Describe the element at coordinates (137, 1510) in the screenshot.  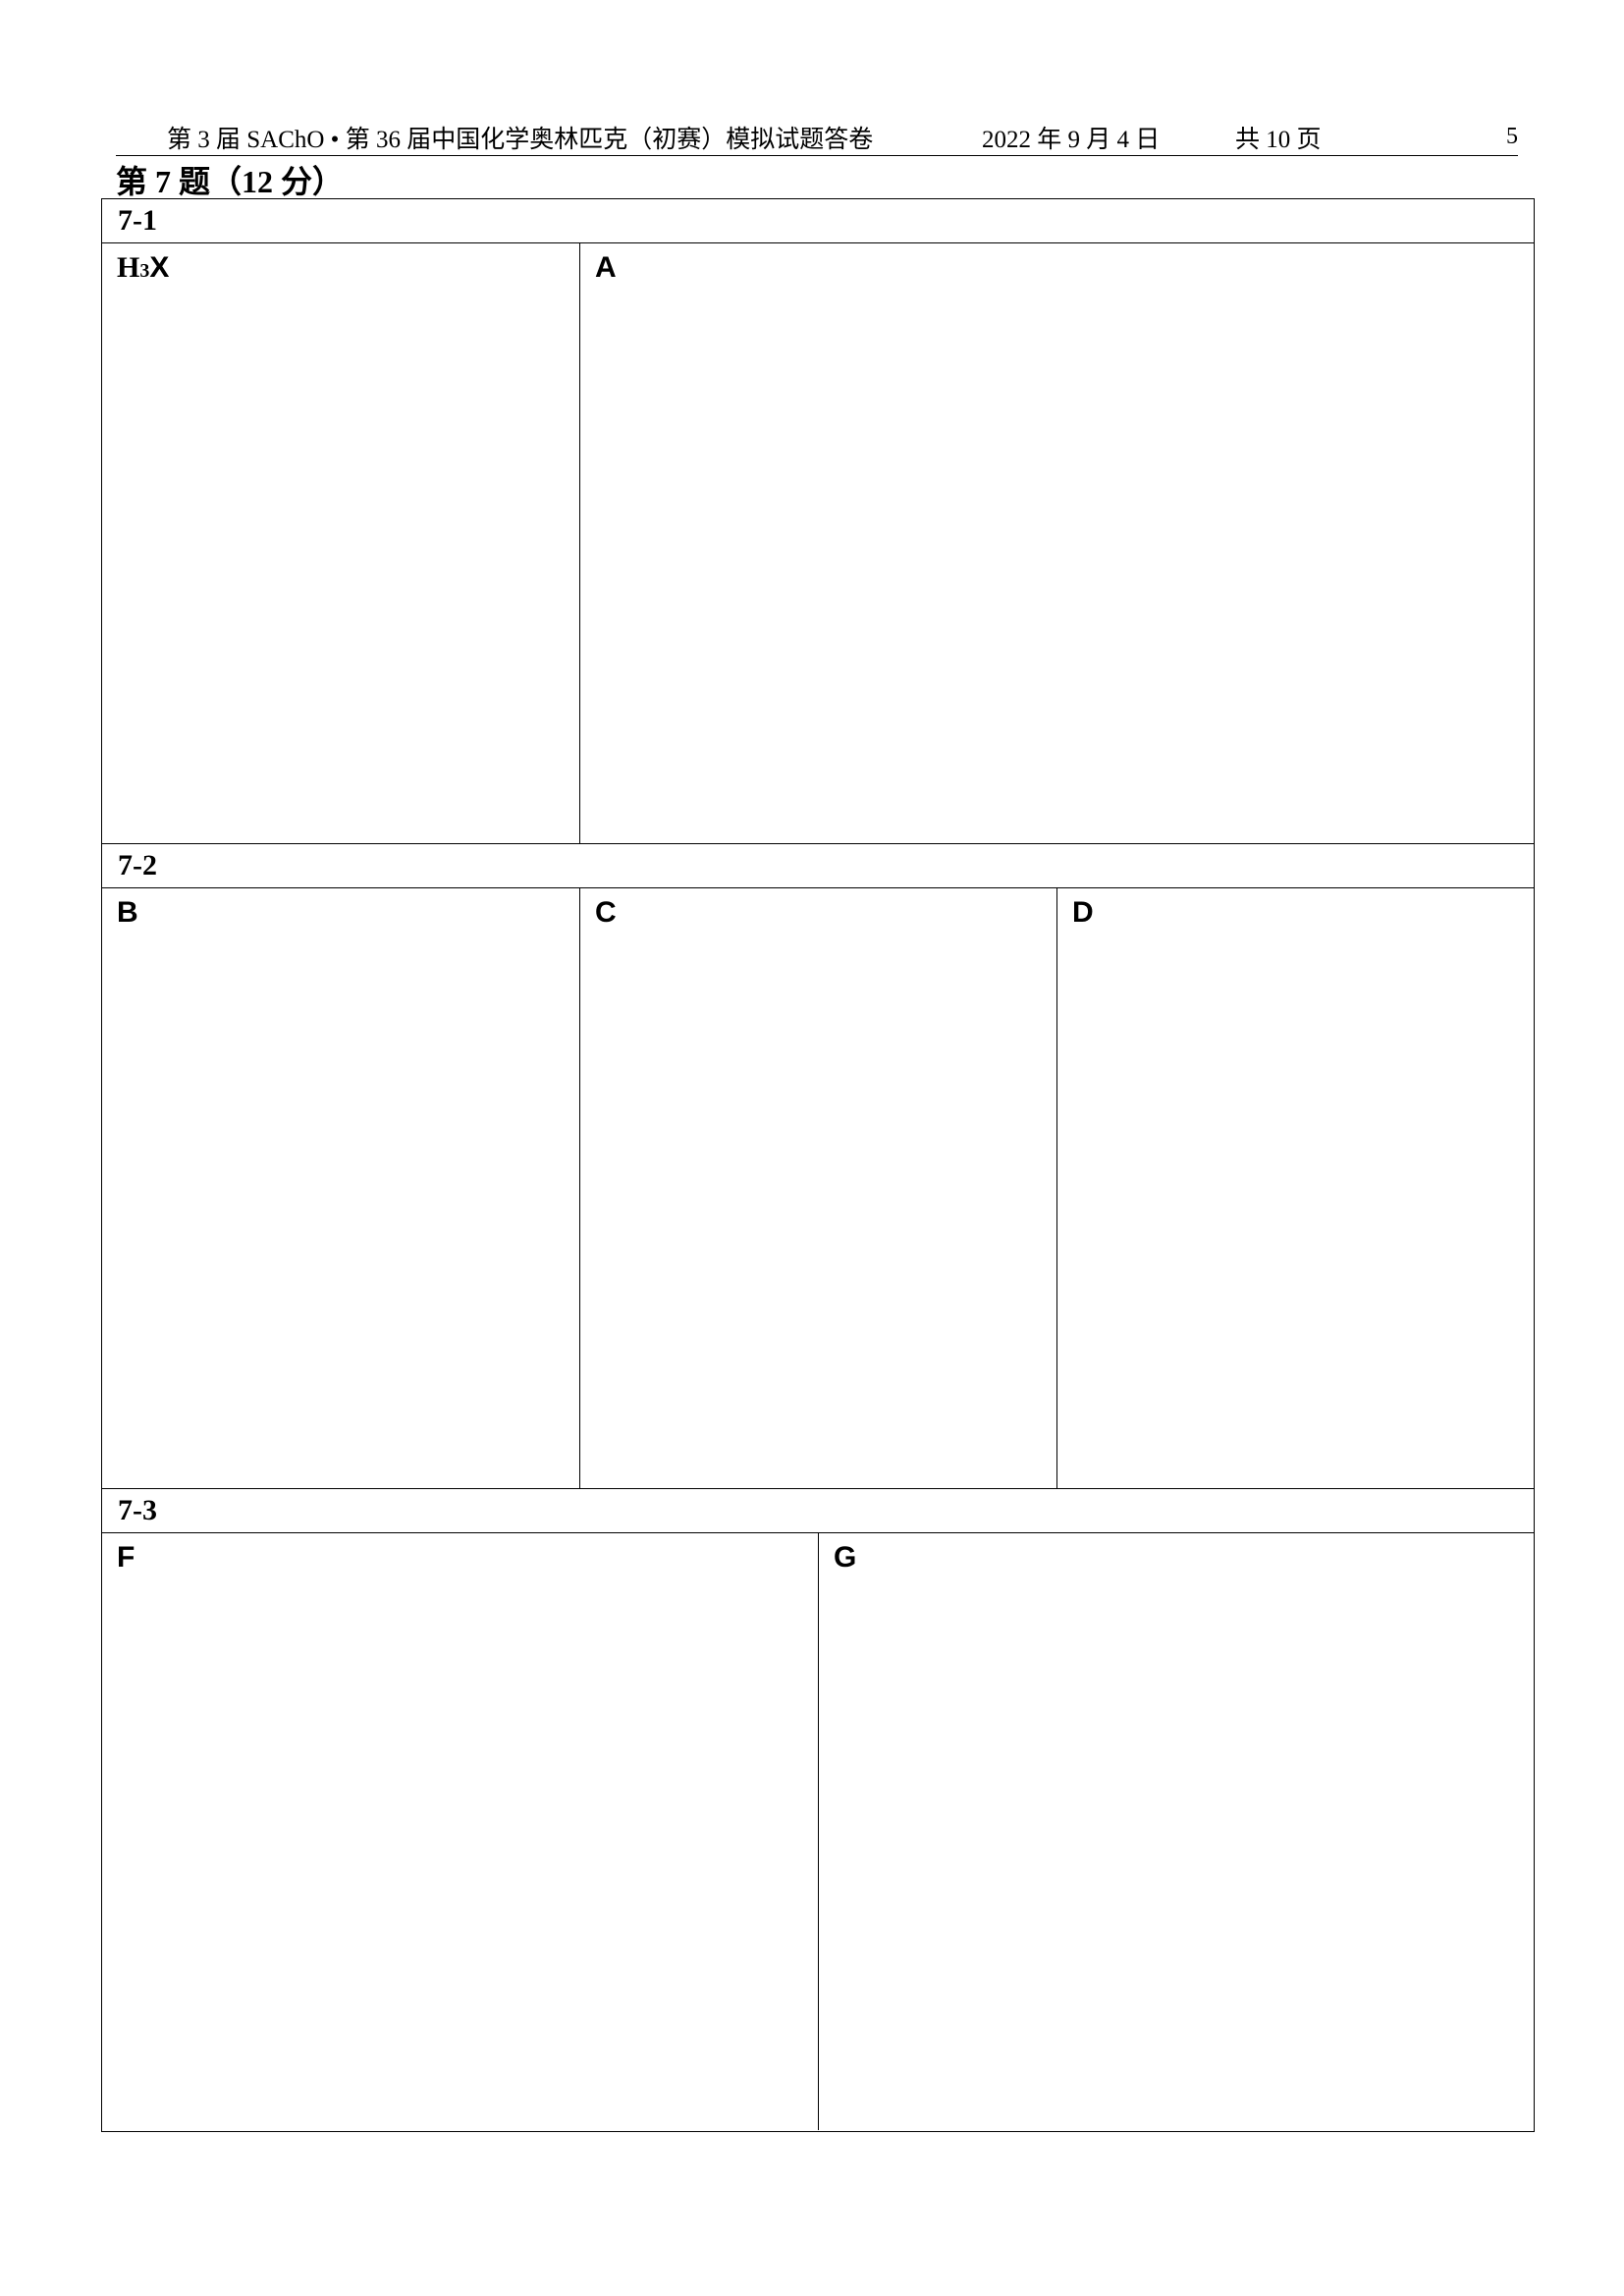
I see `section-label-text: 7-3` at that location.